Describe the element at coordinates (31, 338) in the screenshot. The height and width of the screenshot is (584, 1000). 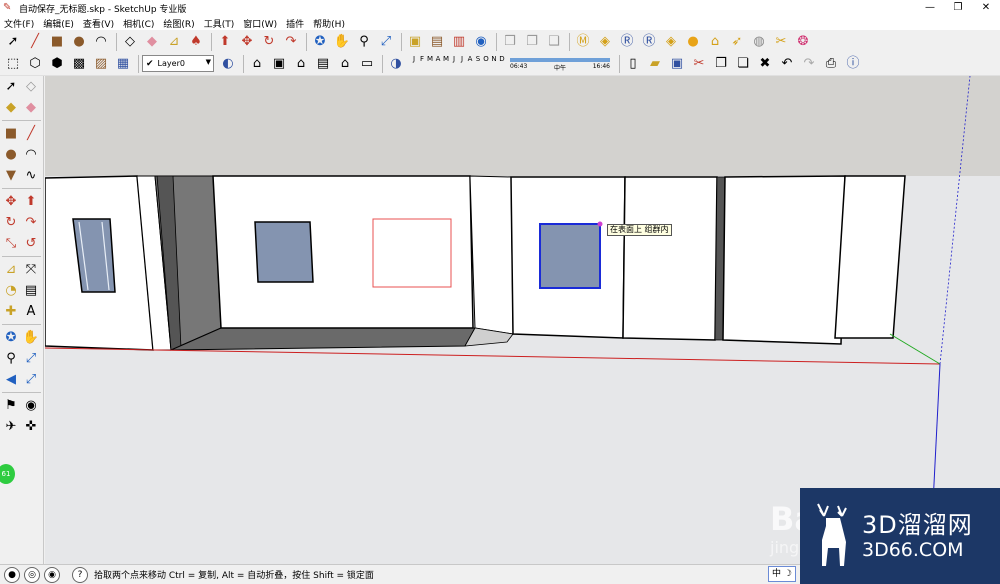
I see `pan-tool-icon: ✋` at that location.